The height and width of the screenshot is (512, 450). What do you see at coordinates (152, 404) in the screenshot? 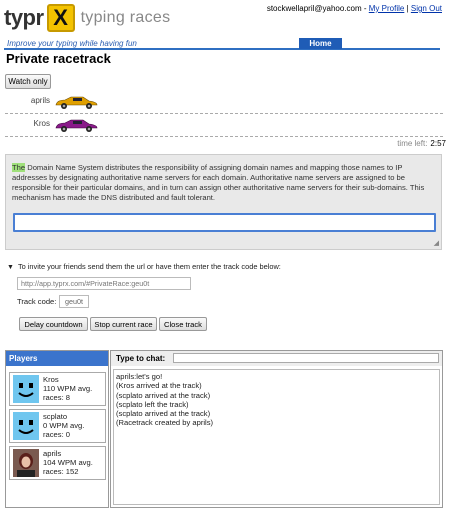
I see `chat-message: (scplato left the track)` at bounding box center [152, 404].